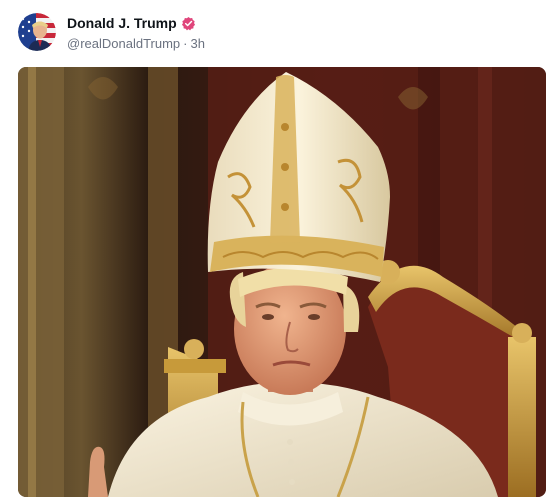  I want to click on post-header: Donald J. Trump @realDonaldTrump · 3h, so click(111, 32).